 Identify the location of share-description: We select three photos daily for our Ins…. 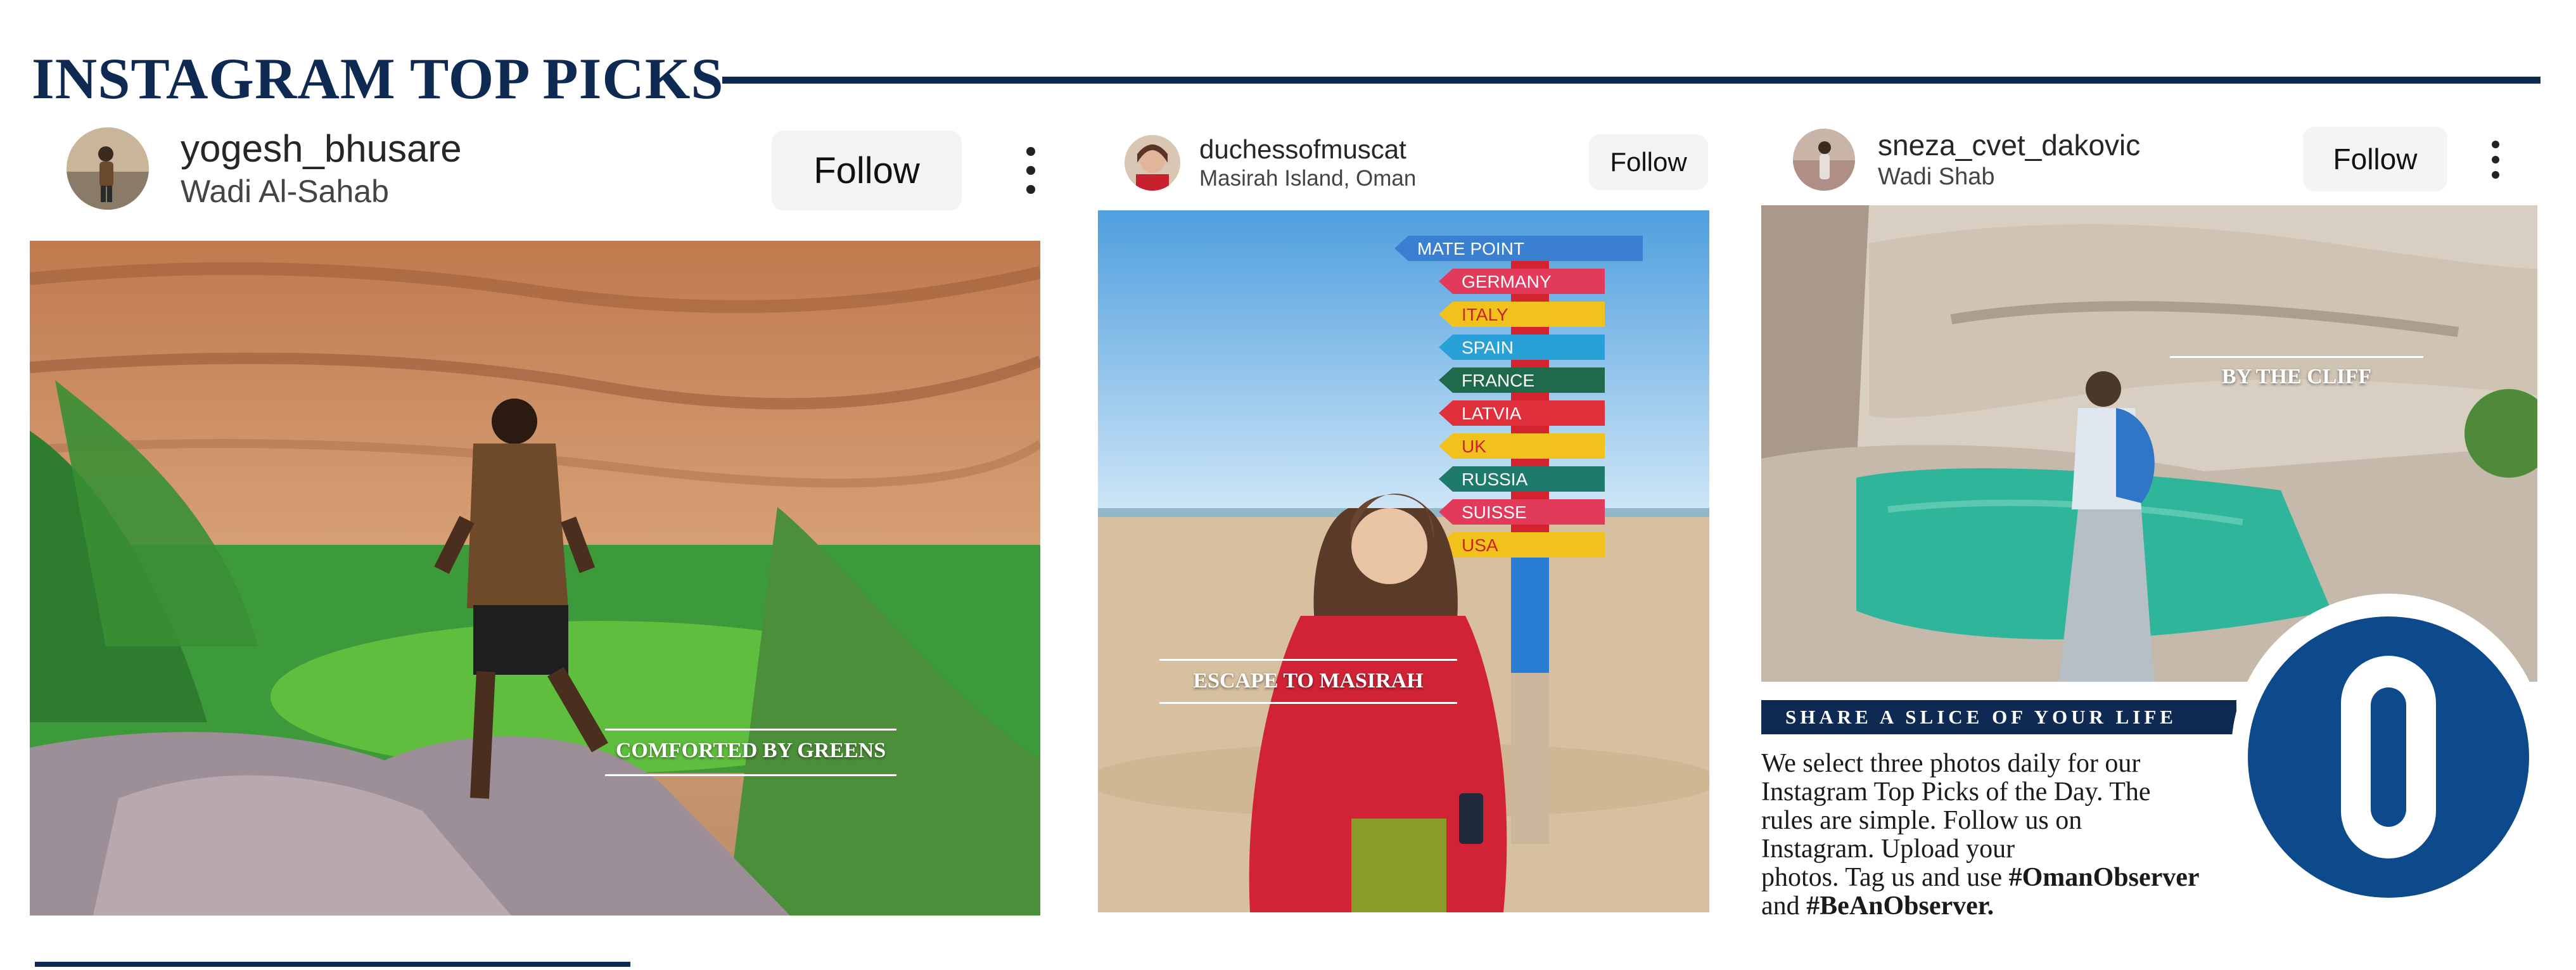
(2024, 835).